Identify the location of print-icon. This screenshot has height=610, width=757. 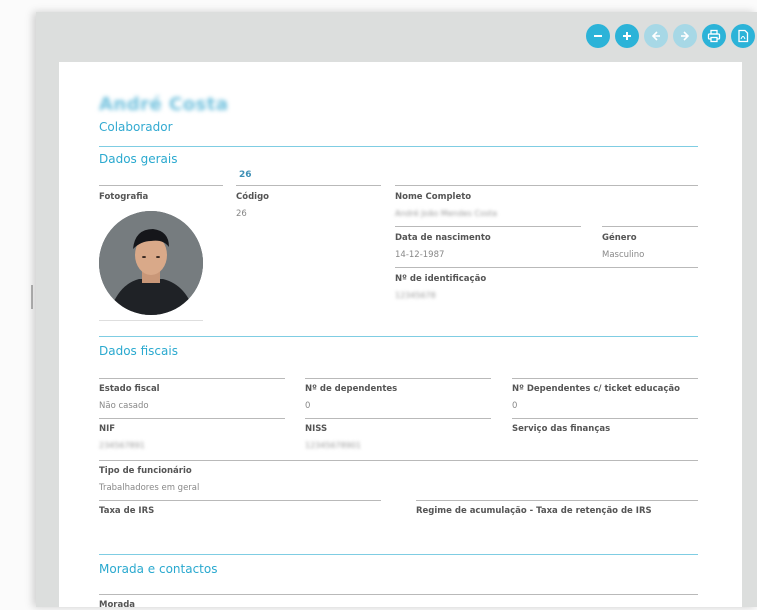
(714, 36).